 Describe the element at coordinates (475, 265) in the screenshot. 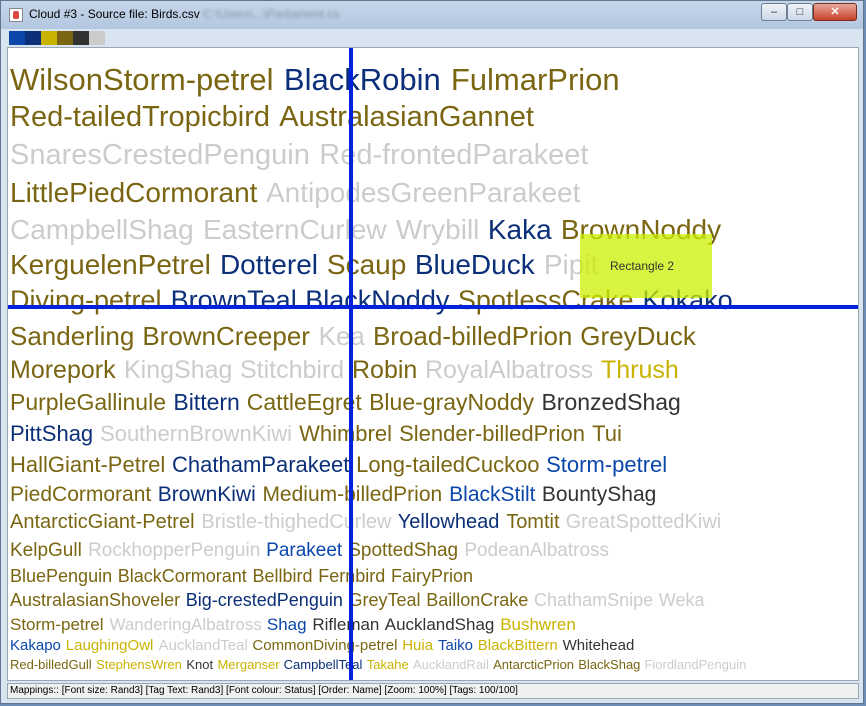

I see `tag-word: BlueDuck` at that location.